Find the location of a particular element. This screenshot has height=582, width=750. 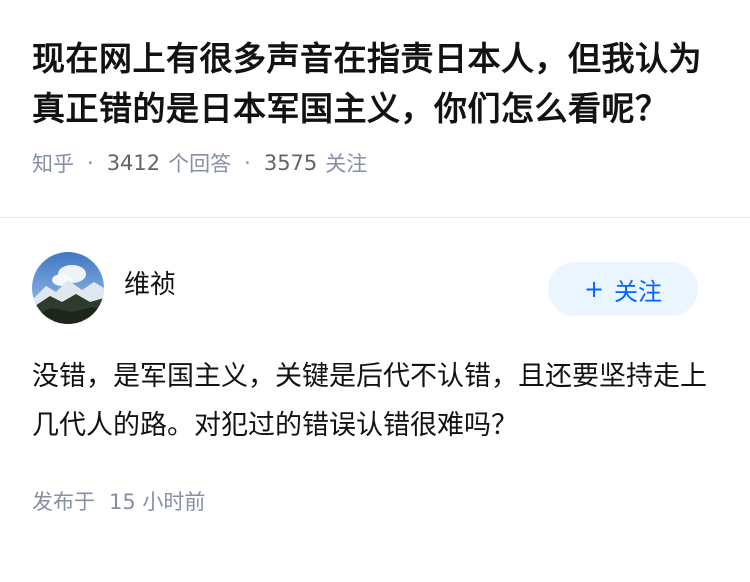

answer-count: 3412 is located at coordinates (133, 163).